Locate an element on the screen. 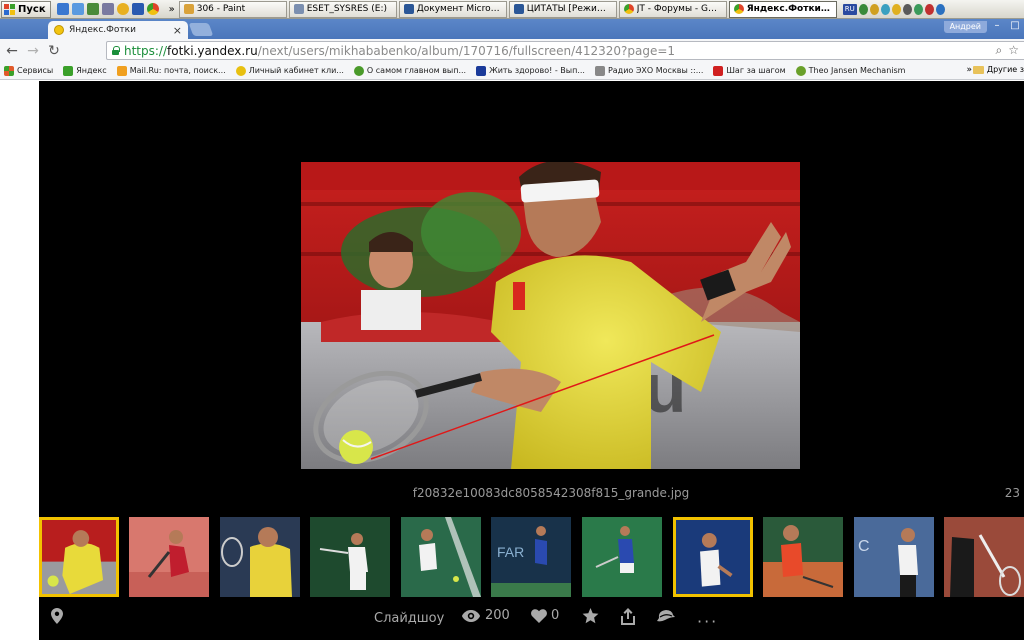 The image size is (1024, 640). map-pin-icon is located at coordinates (57, 616).